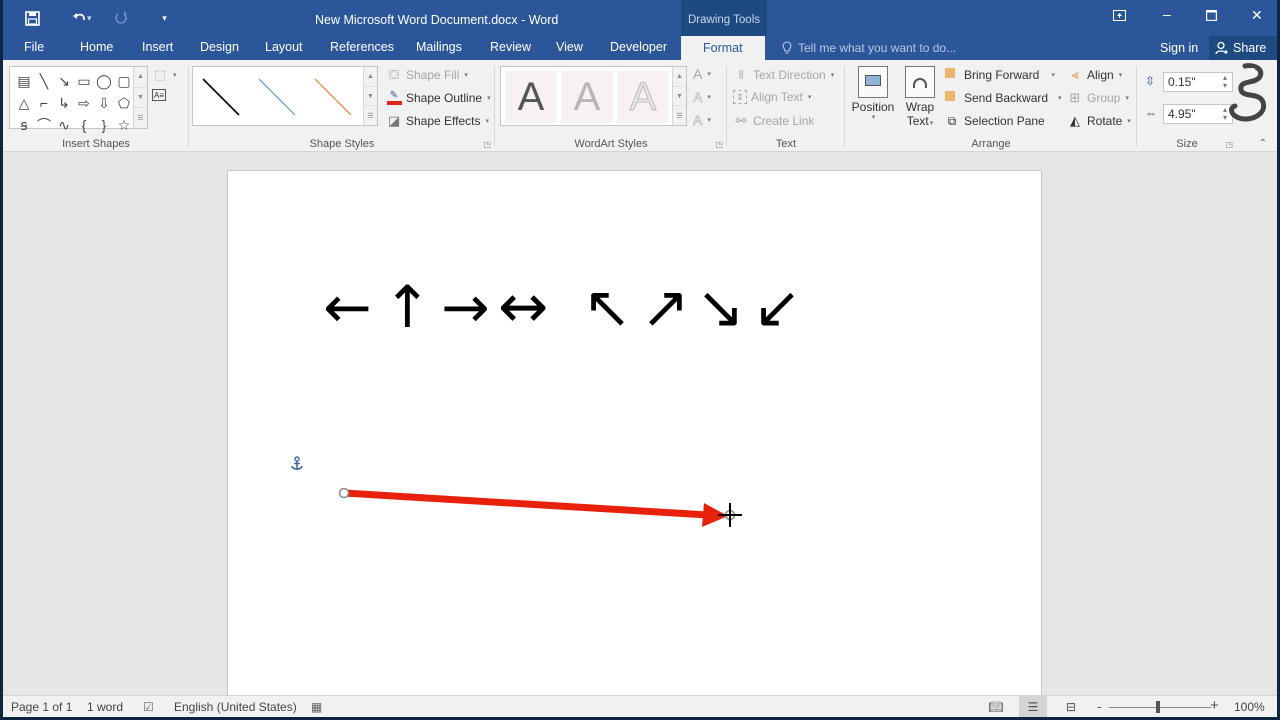  Describe the element at coordinates (44, 103) in the screenshot. I see `shape-option: ⌐` at that location.